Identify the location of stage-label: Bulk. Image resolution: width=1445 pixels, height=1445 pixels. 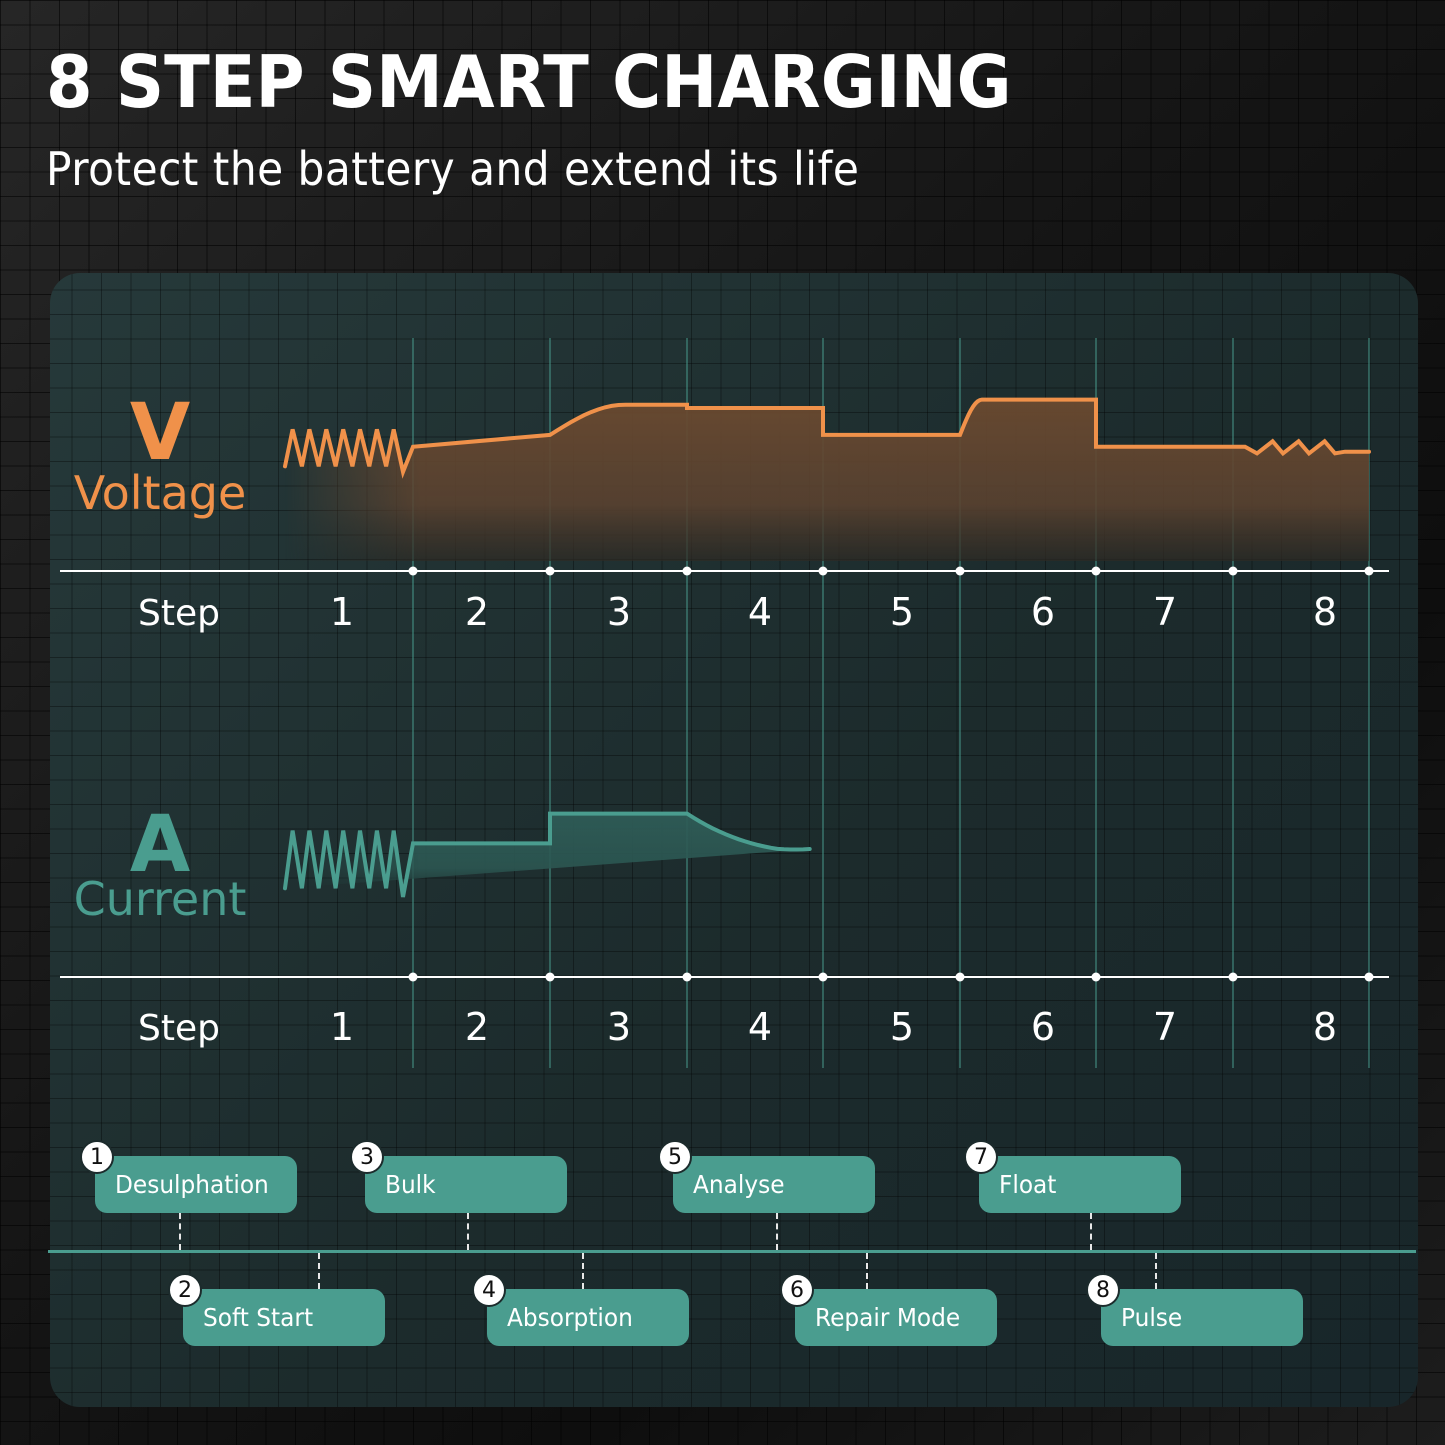
(410, 1184).